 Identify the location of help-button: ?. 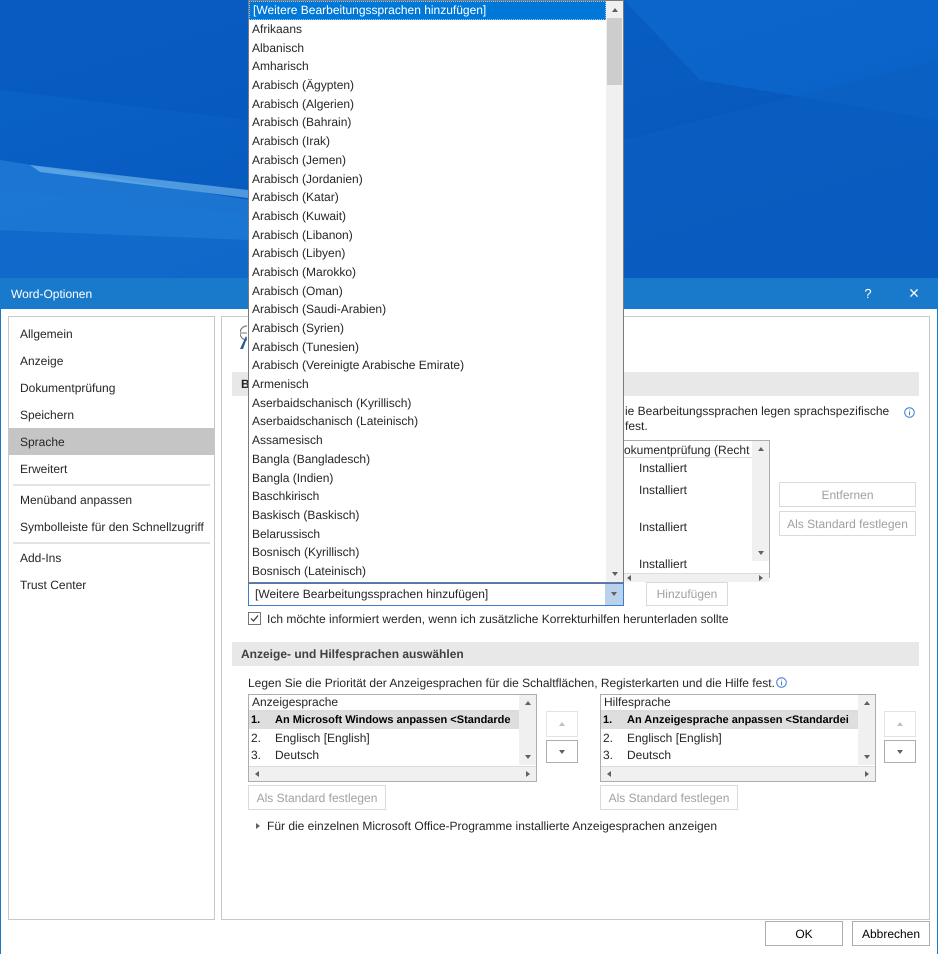
(868, 293).